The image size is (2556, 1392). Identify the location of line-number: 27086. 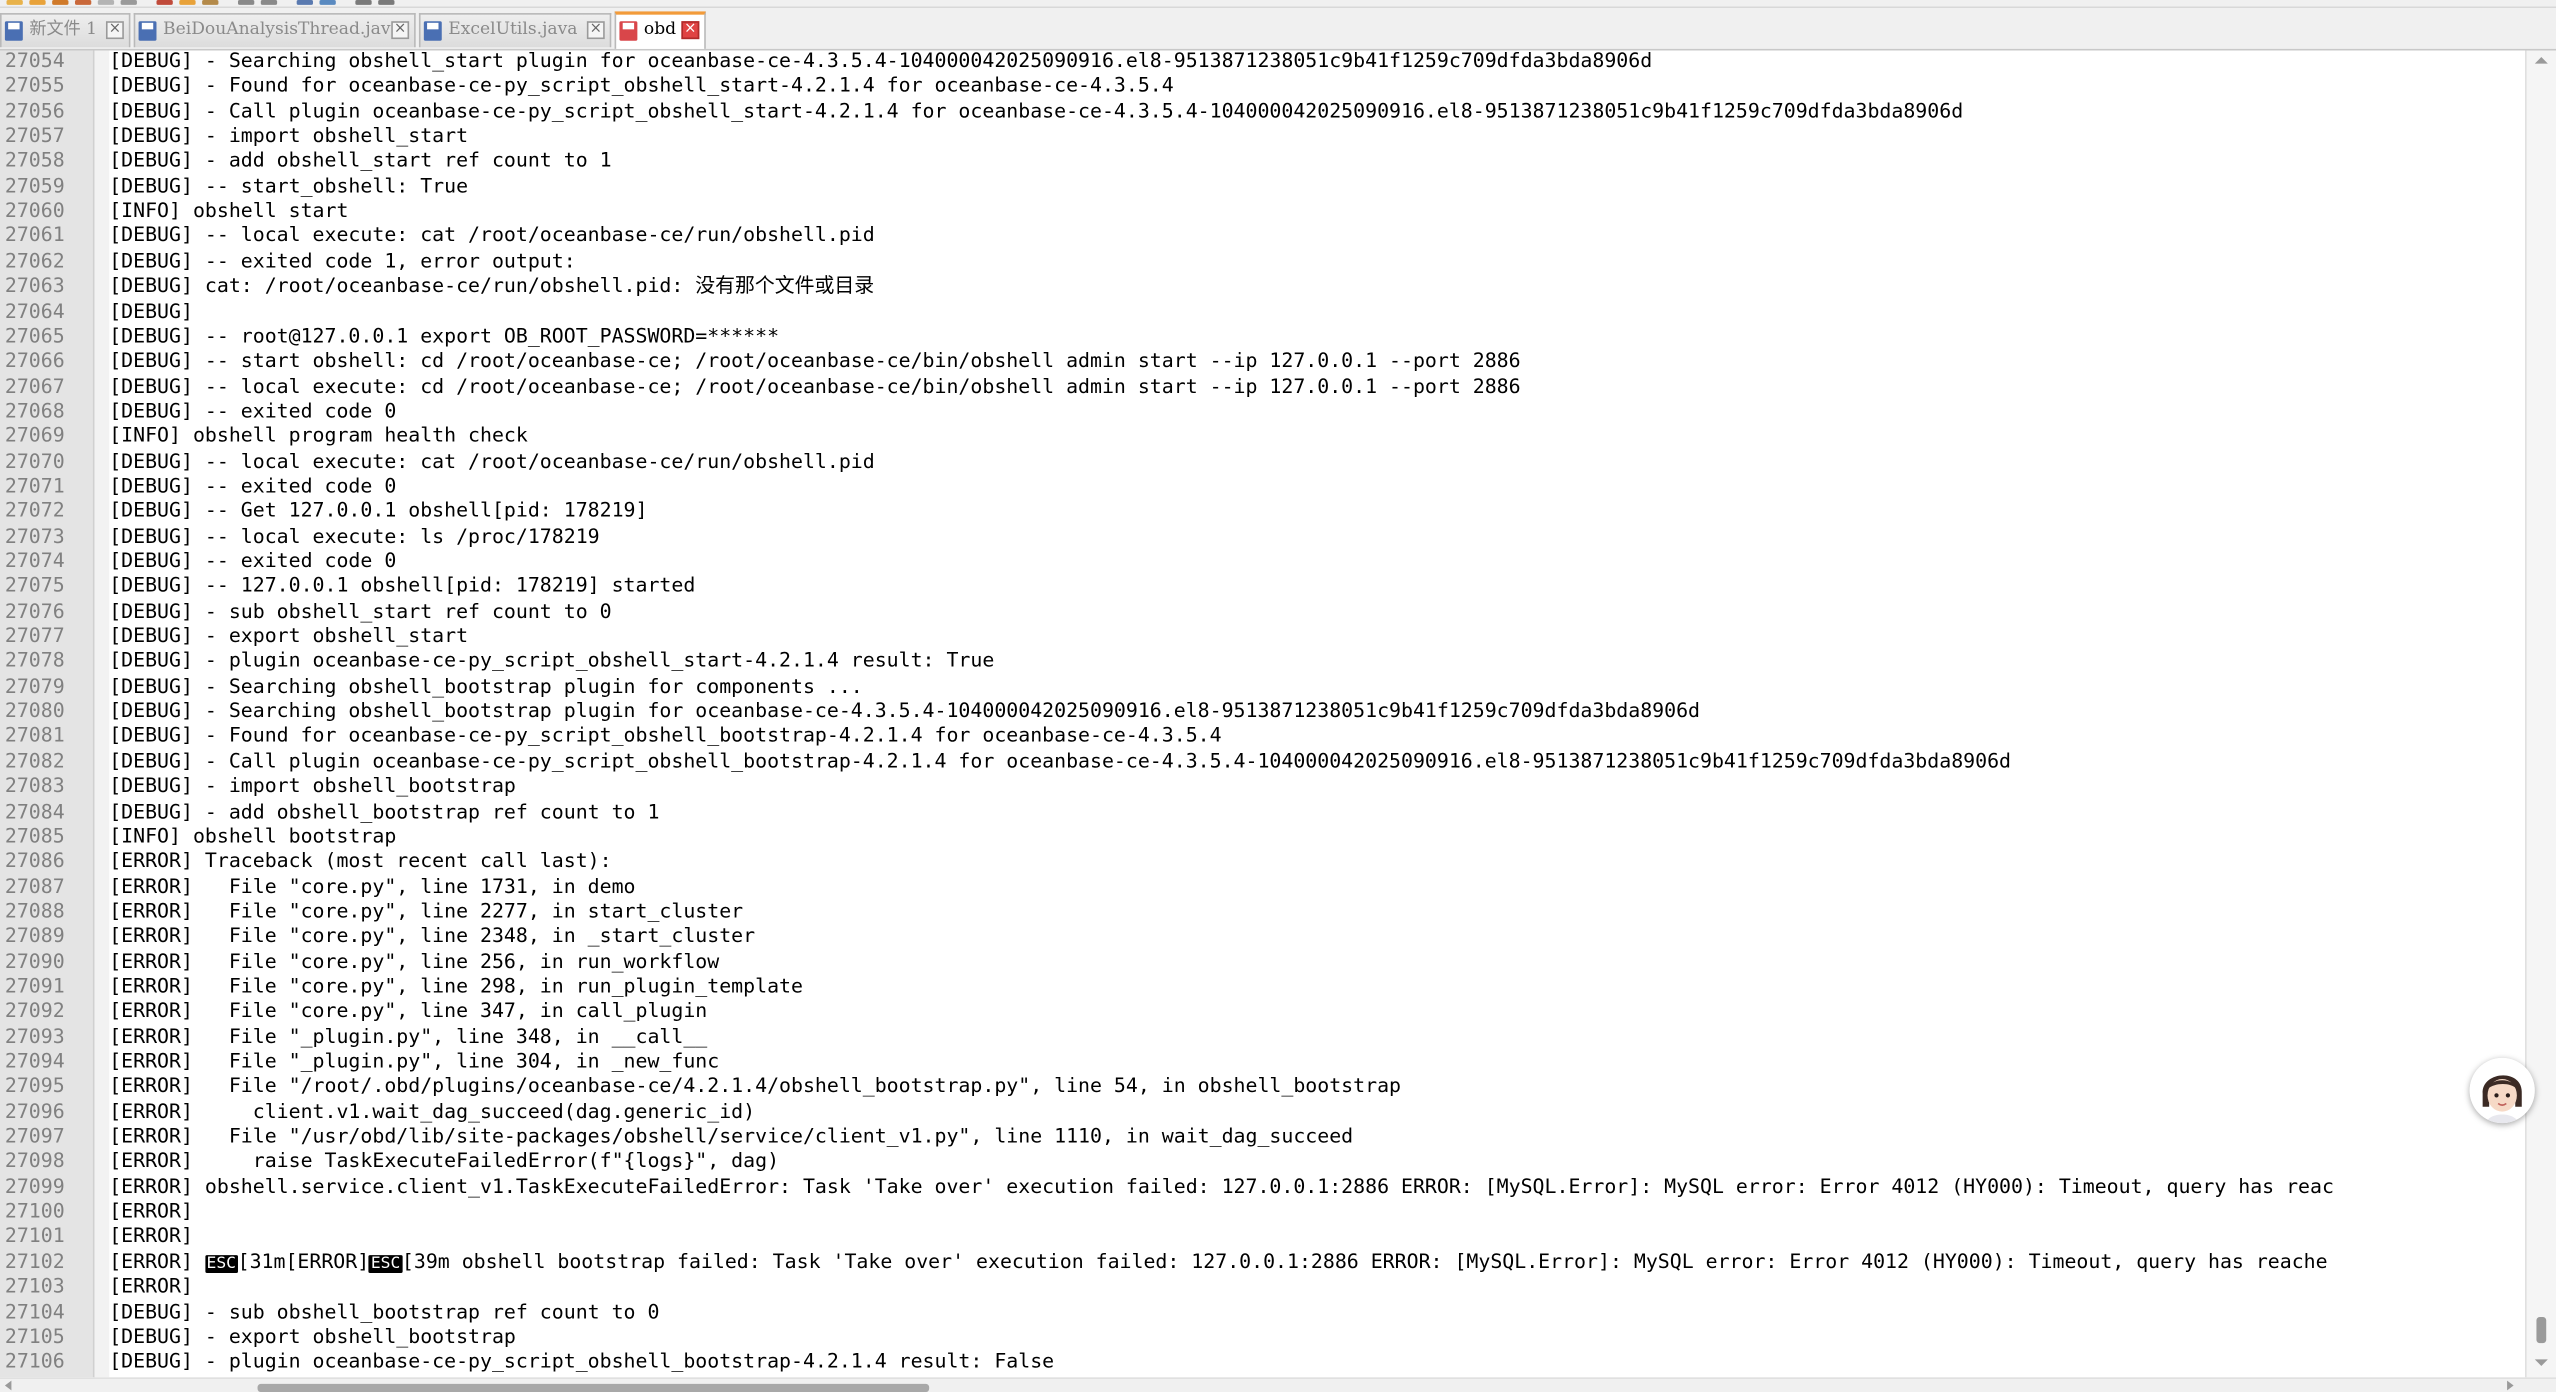
(34, 861).